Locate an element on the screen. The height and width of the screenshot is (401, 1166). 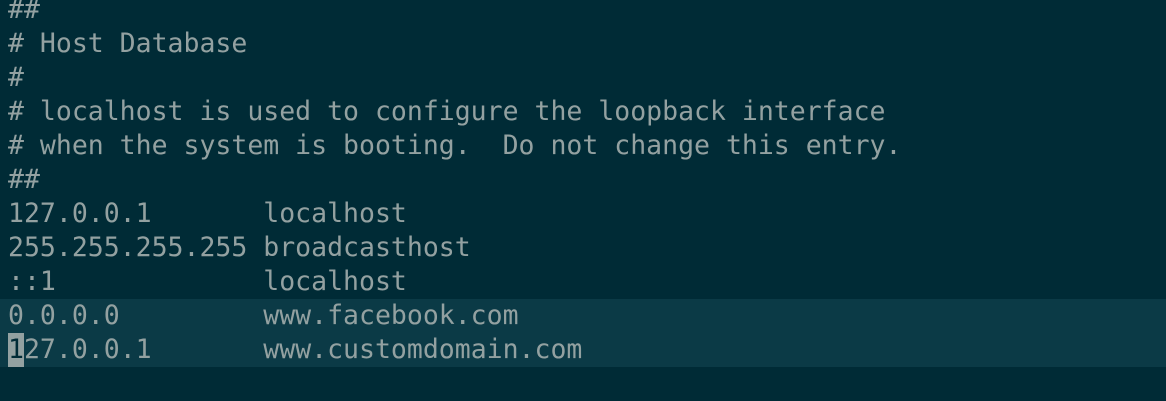
editor-line: ::1 localhost is located at coordinates (583, 282).